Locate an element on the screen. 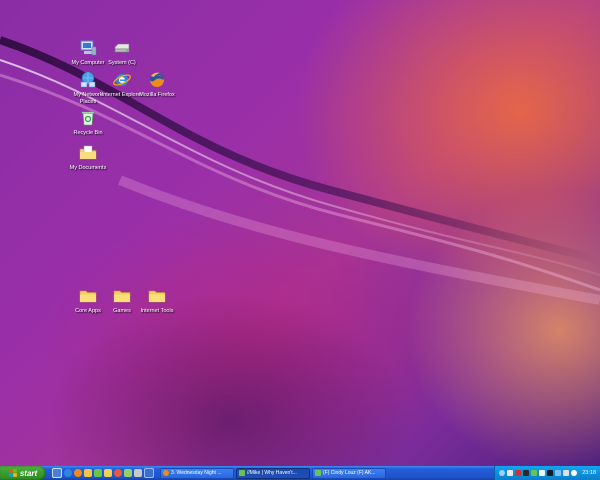  system-tray: 23:18 is located at coordinates (547, 473).